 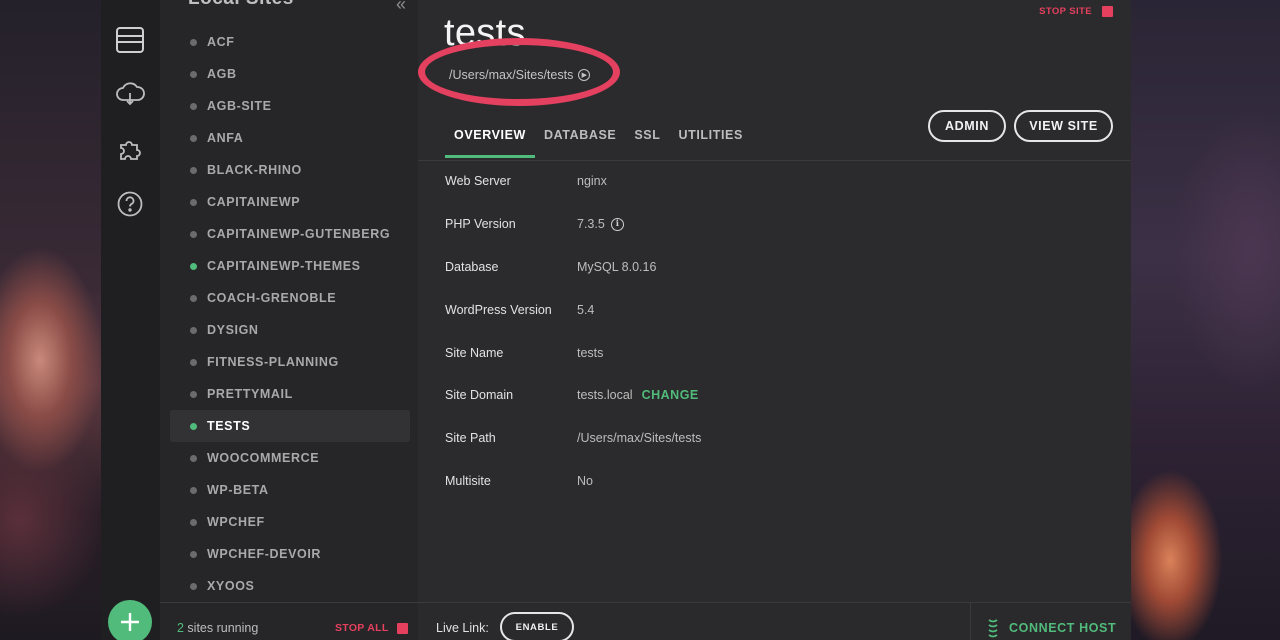 What do you see at coordinates (290, 138) in the screenshot?
I see `sidebar-site-anfa: ANFA` at bounding box center [290, 138].